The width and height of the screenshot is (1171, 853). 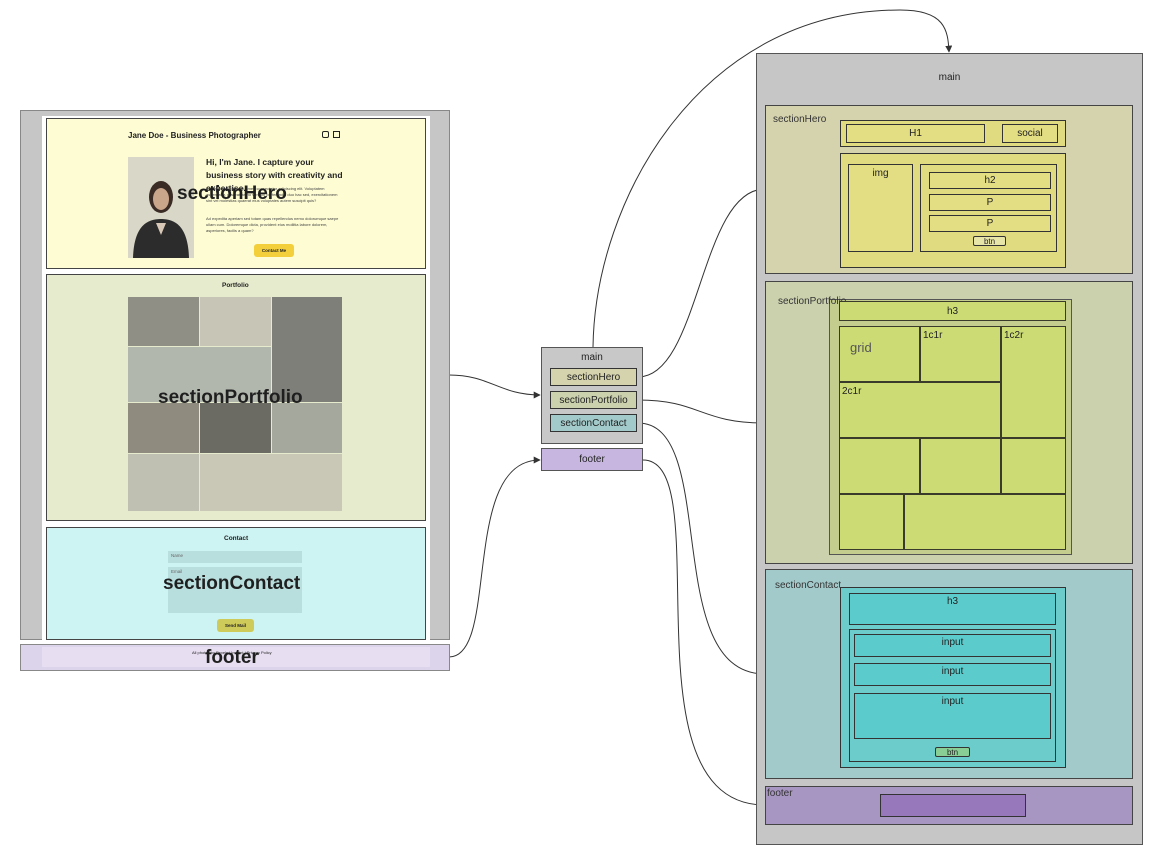 I want to click on hero-img-label: img, so click(x=880, y=173).